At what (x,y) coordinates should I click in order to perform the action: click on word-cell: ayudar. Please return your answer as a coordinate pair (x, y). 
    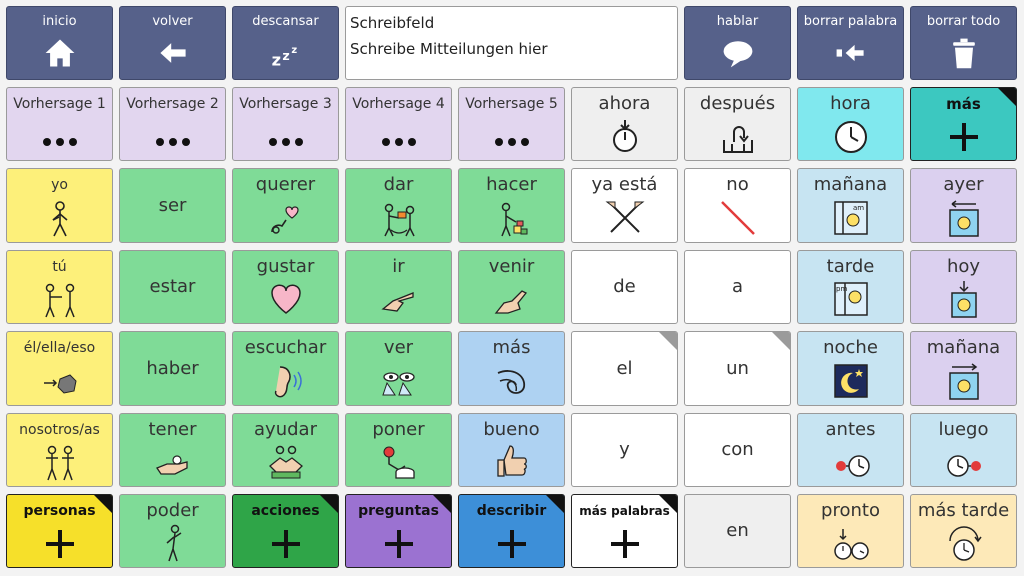
    Looking at the image, I should click on (285, 450).